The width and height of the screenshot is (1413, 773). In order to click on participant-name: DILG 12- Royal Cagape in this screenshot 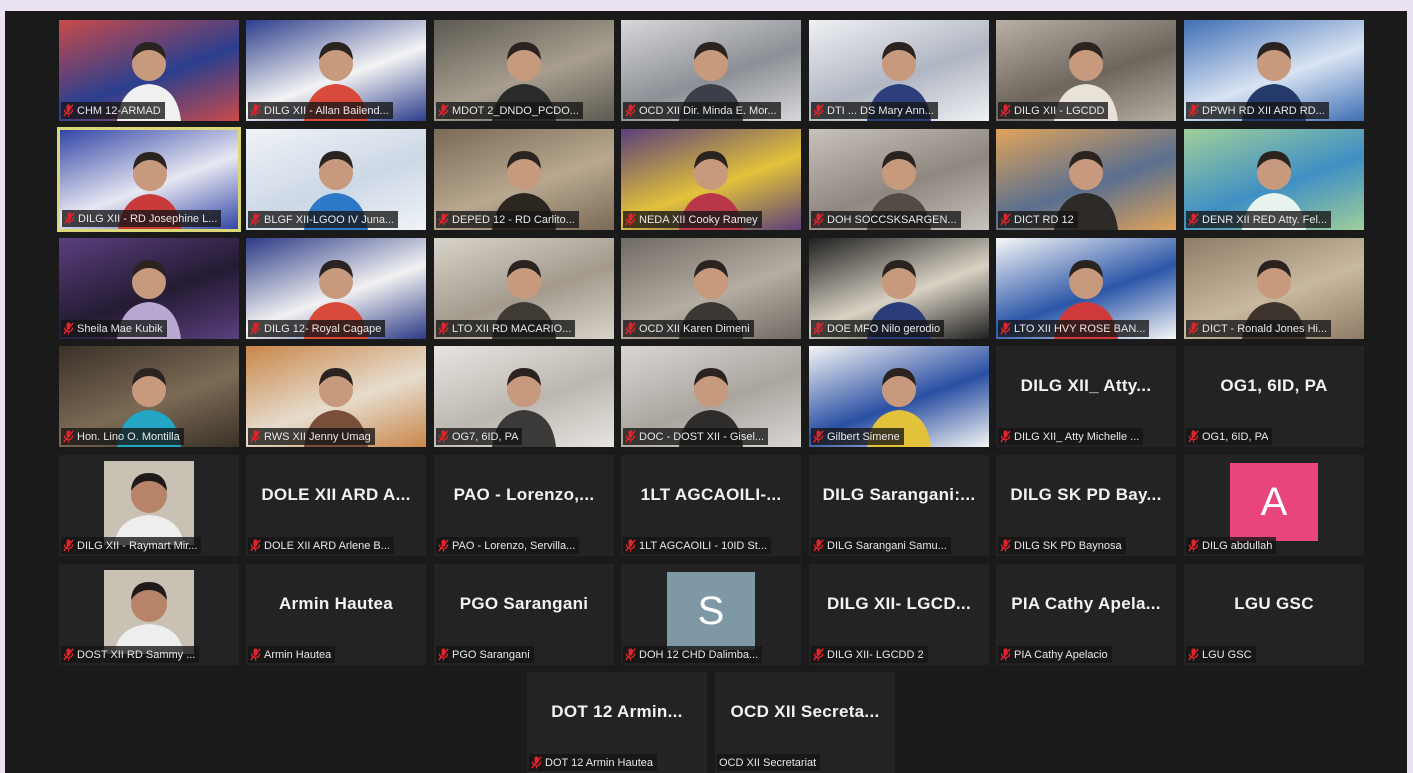, I will do `click(323, 328)`.